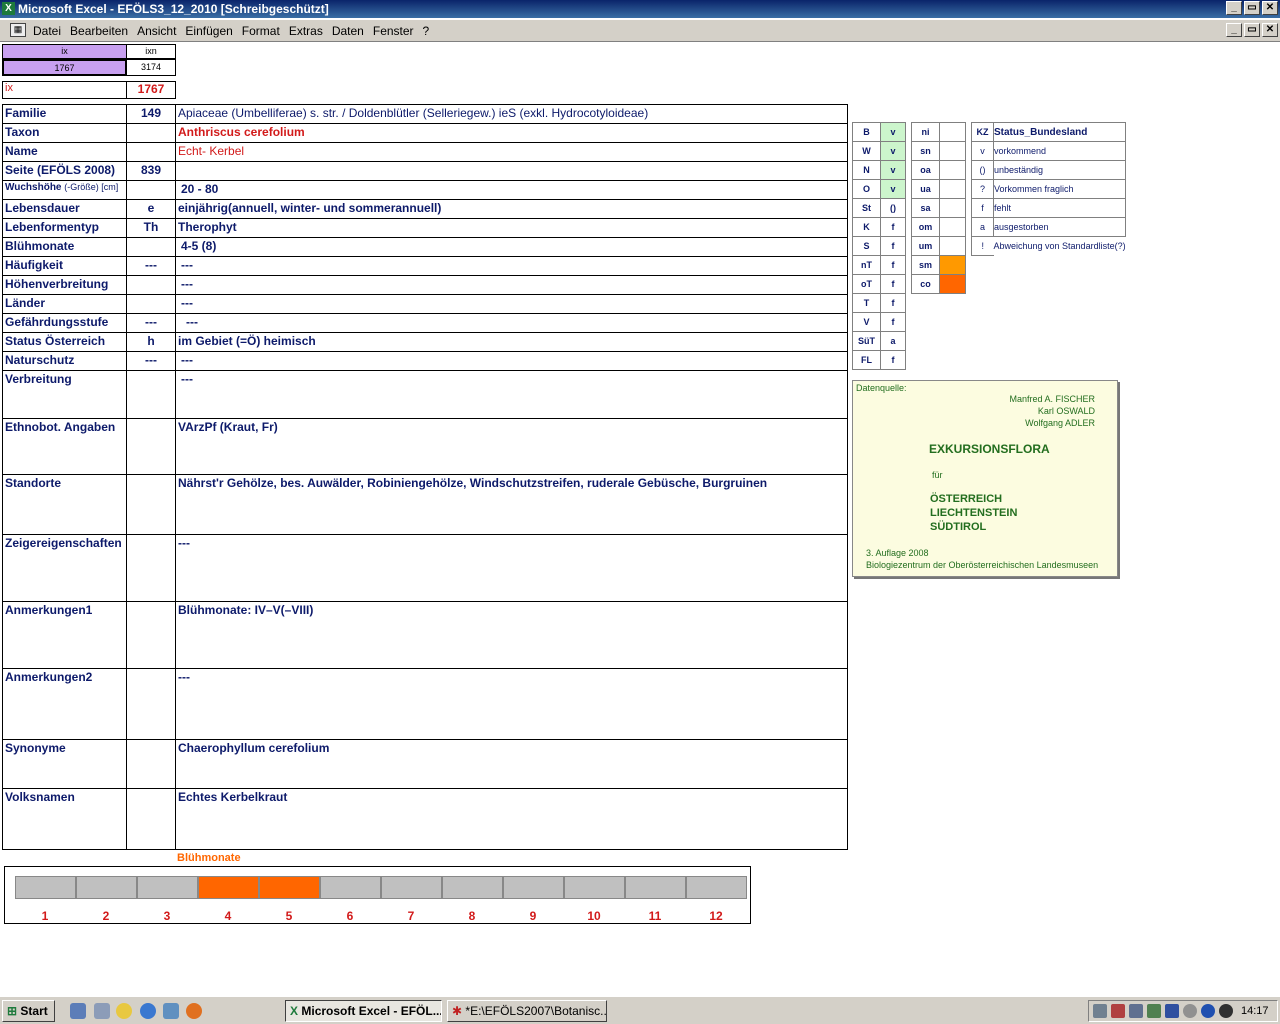 This screenshot has height=1024, width=1280. What do you see at coordinates (28, 1011) in the screenshot?
I see `start-button: ⊞ Start` at bounding box center [28, 1011].